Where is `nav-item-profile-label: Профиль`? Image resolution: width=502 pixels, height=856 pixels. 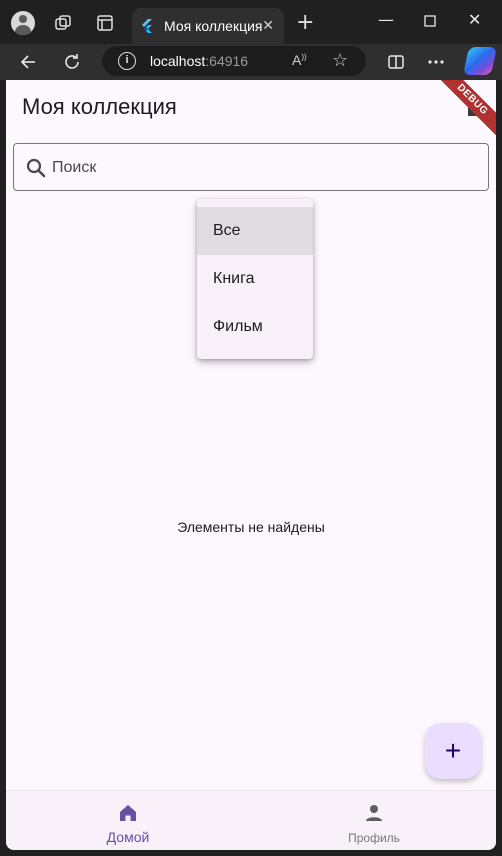
nav-item-profile-label: Профиль is located at coordinates (374, 838).